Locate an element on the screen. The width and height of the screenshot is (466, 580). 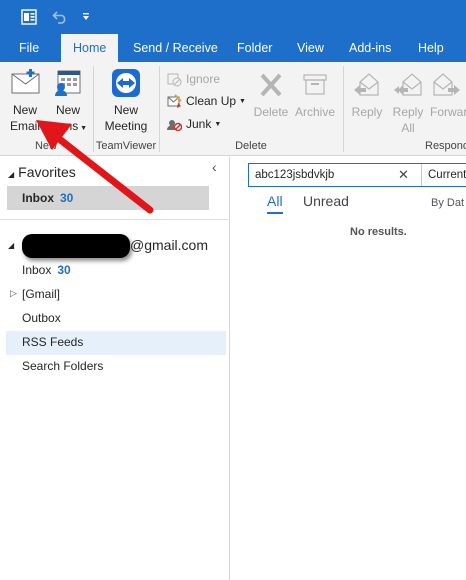
junk-icon is located at coordinates (174, 126).